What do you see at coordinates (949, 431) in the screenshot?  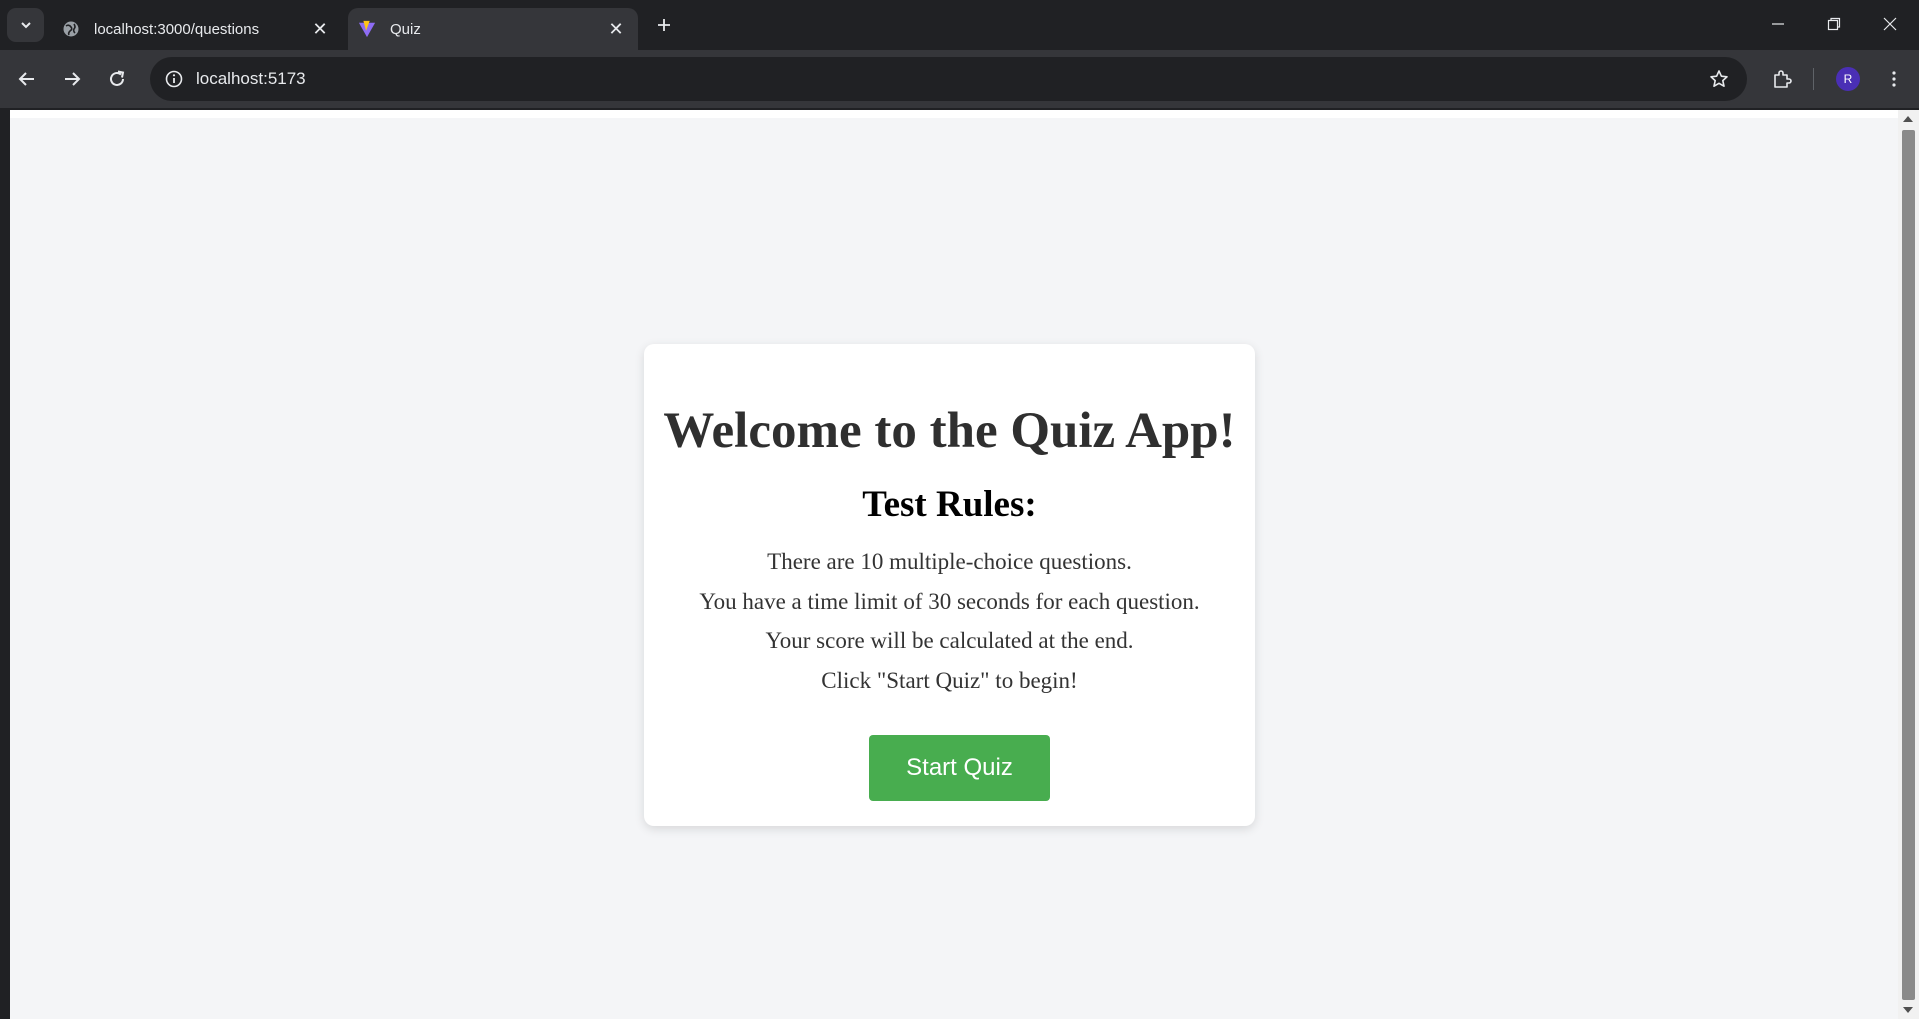 I see `page-title: Welcome to the Quiz App!` at bounding box center [949, 431].